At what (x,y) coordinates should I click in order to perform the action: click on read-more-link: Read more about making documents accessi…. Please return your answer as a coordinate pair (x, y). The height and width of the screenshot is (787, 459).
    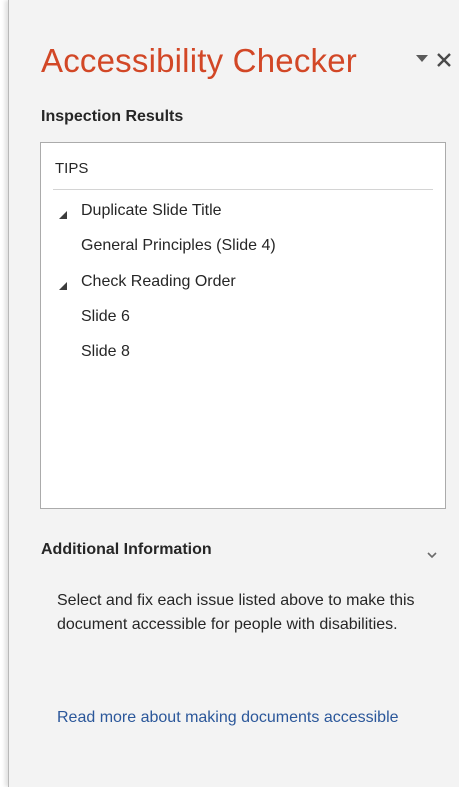
    Looking at the image, I should click on (237, 718).